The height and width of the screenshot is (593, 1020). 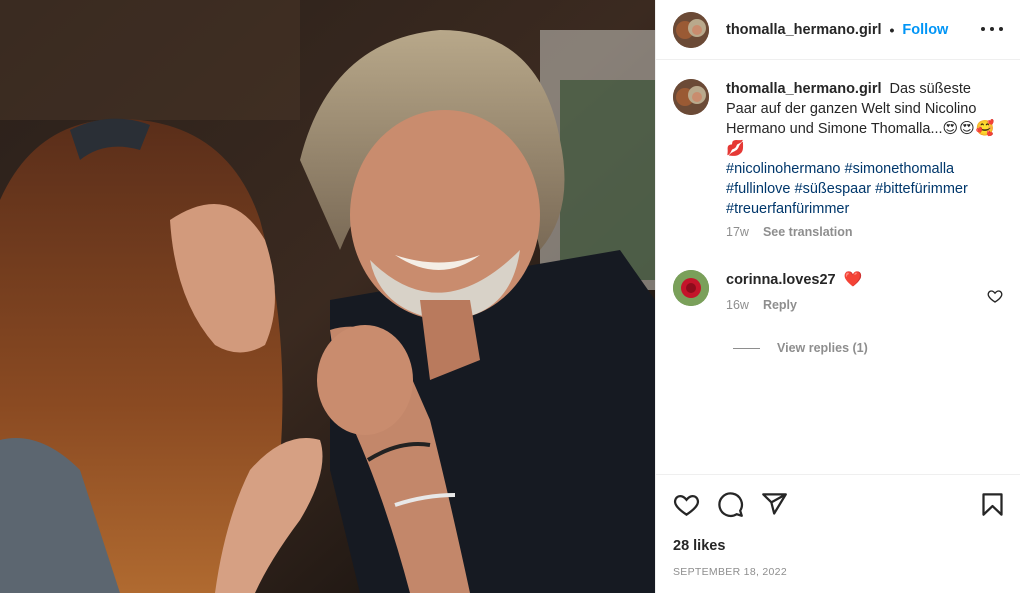 I want to click on comment-age: 16w, so click(x=737, y=305).